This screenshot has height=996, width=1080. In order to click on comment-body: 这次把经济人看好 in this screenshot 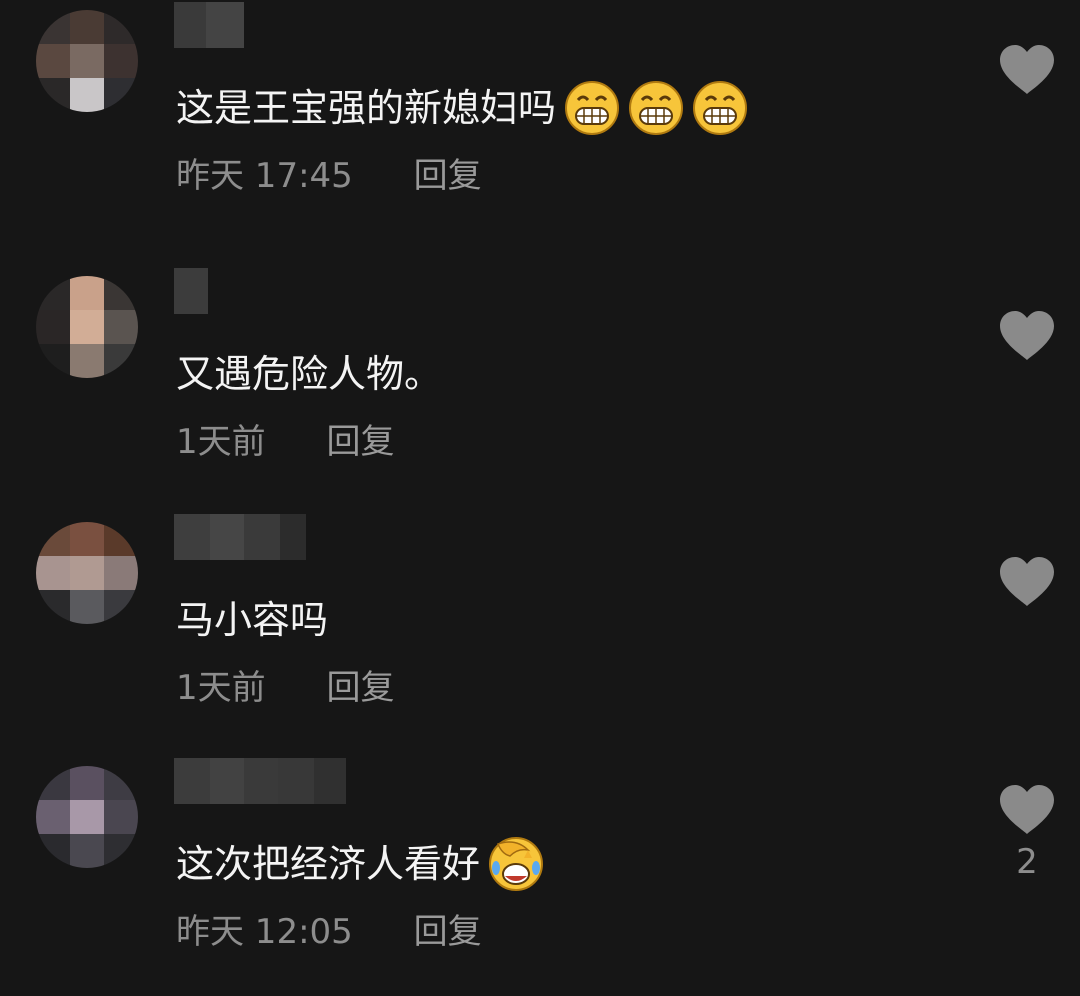, I will do `click(328, 864)`.